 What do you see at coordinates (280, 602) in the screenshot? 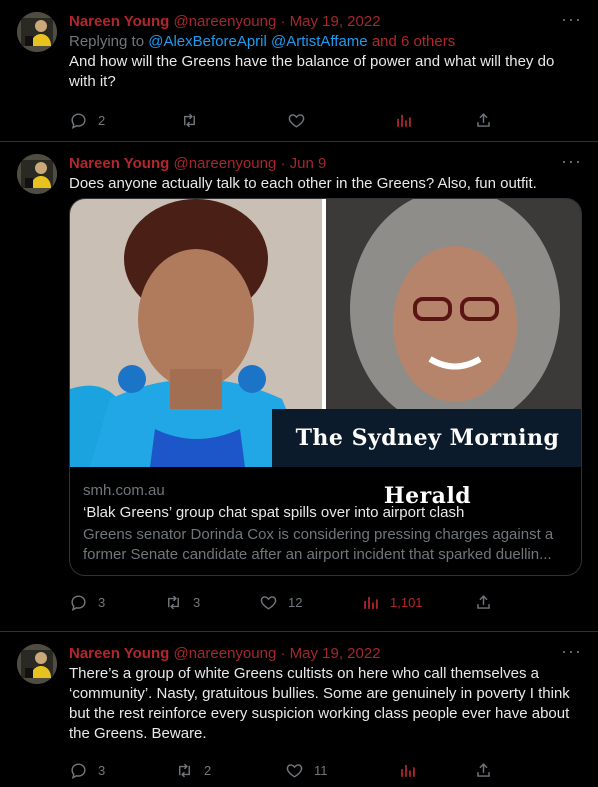
I see `like-button: 12` at bounding box center [280, 602].